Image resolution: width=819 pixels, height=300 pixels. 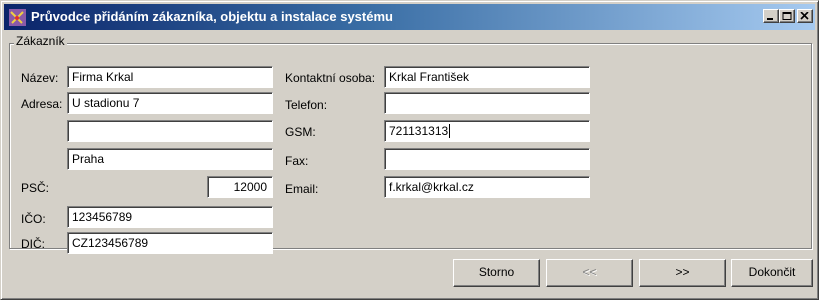 I want to click on adresa-label: Adresa:, so click(x=42, y=104).